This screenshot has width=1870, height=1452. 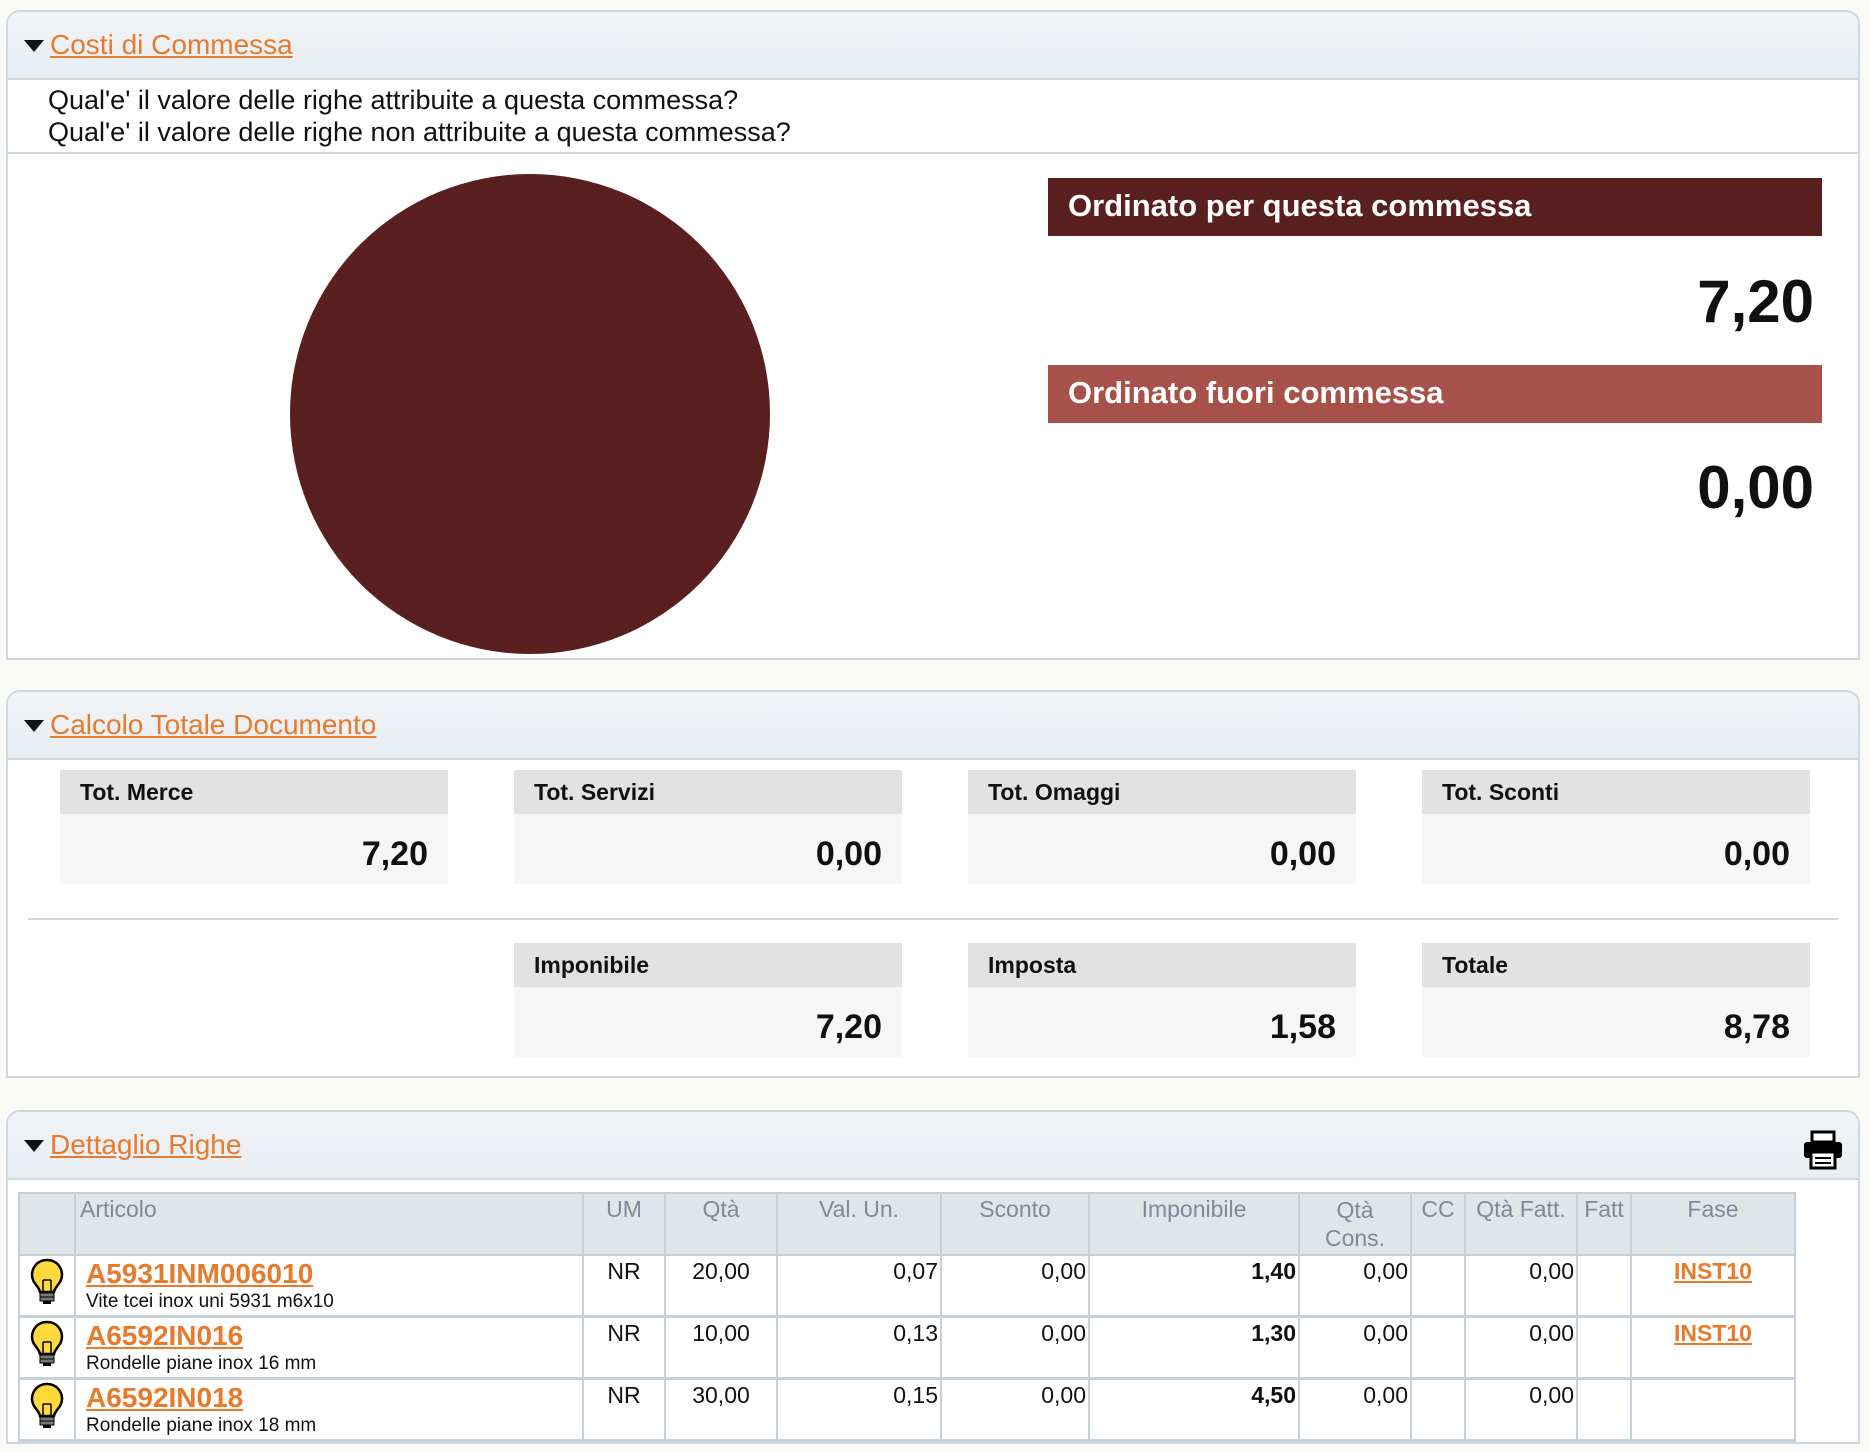 What do you see at coordinates (1194, 1224) in the screenshot?
I see `col-imponibile-header: Imponibile` at bounding box center [1194, 1224].